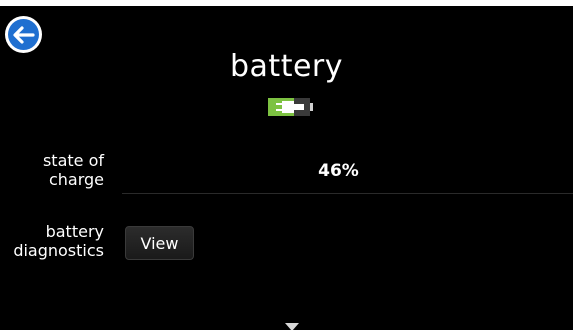 This screenshot has height=330, width=573. I want to click on back-arrow-icon, so click(23, 34).